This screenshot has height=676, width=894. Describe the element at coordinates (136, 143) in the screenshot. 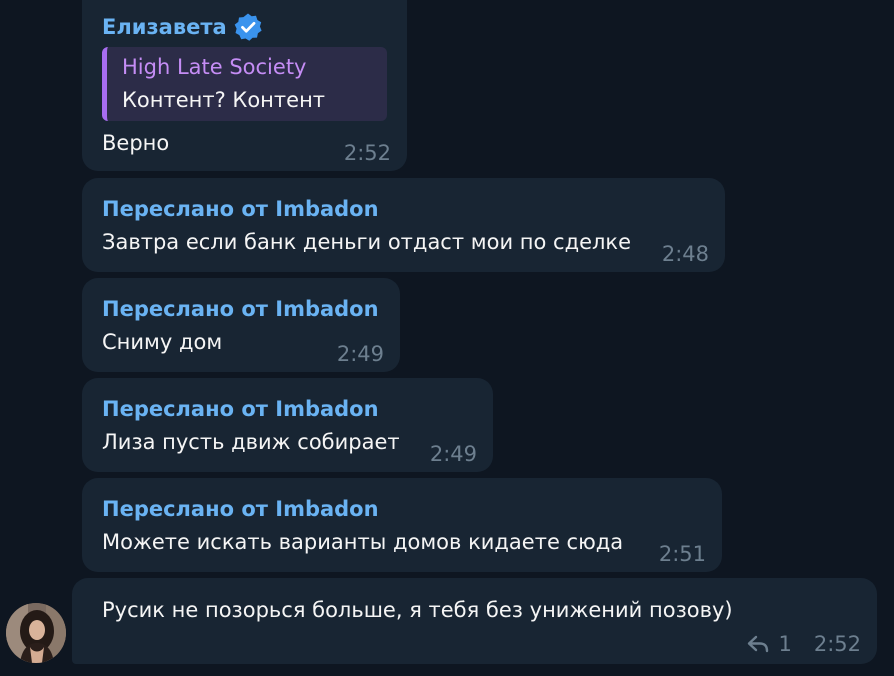

I see `message-text: Верно` at that location.